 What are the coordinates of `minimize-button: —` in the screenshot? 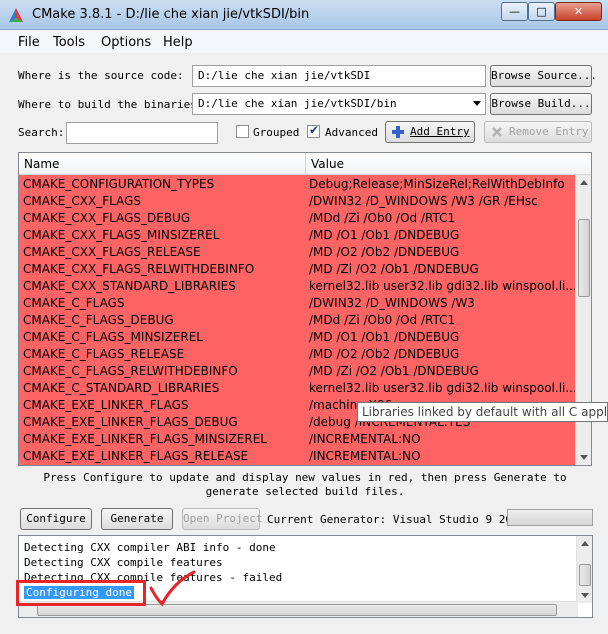 It's located at (514, 11).